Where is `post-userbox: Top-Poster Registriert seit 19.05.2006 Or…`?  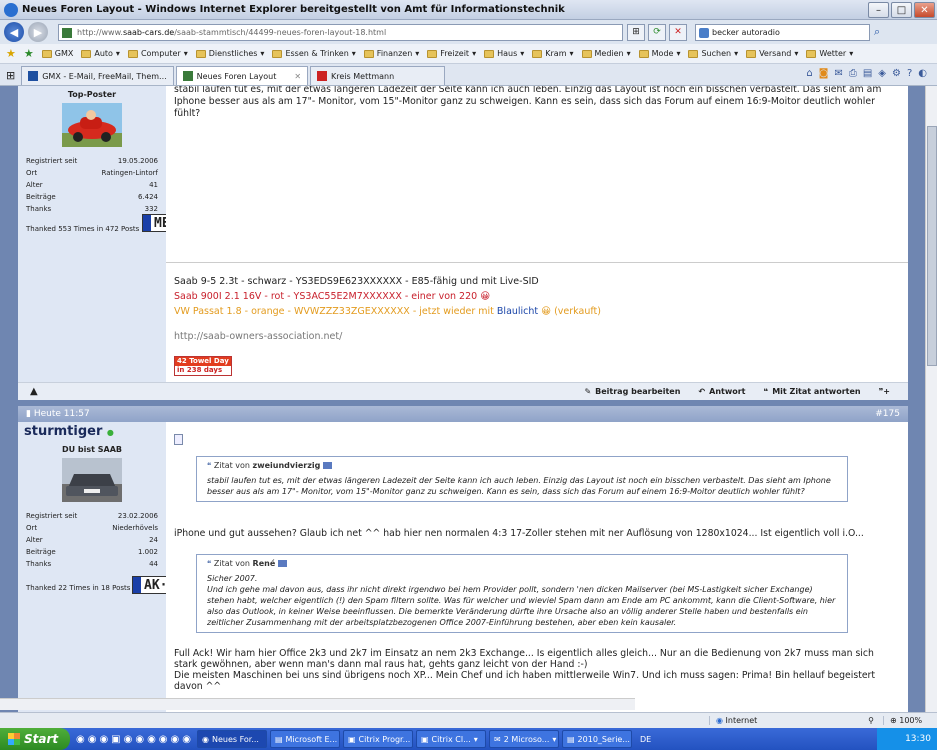
post-userbox: Top-Poster Registriert seit 19.05.2006 Or… is located at coordinates (126, 234).